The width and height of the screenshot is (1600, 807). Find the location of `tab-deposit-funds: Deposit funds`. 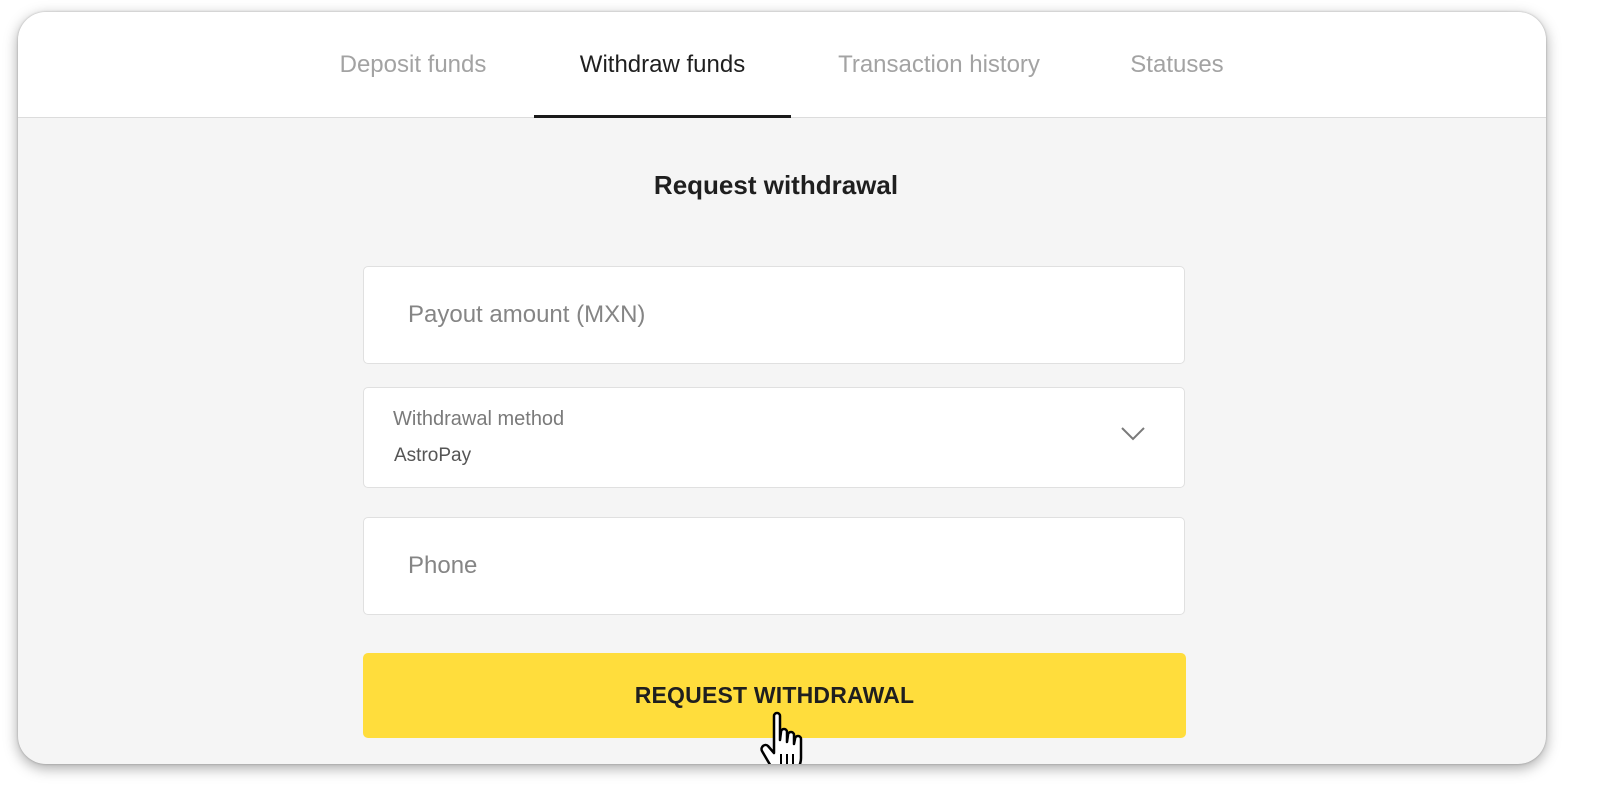

tab-deposit-funds: Deposit funds is located at coordinates (413, 64).